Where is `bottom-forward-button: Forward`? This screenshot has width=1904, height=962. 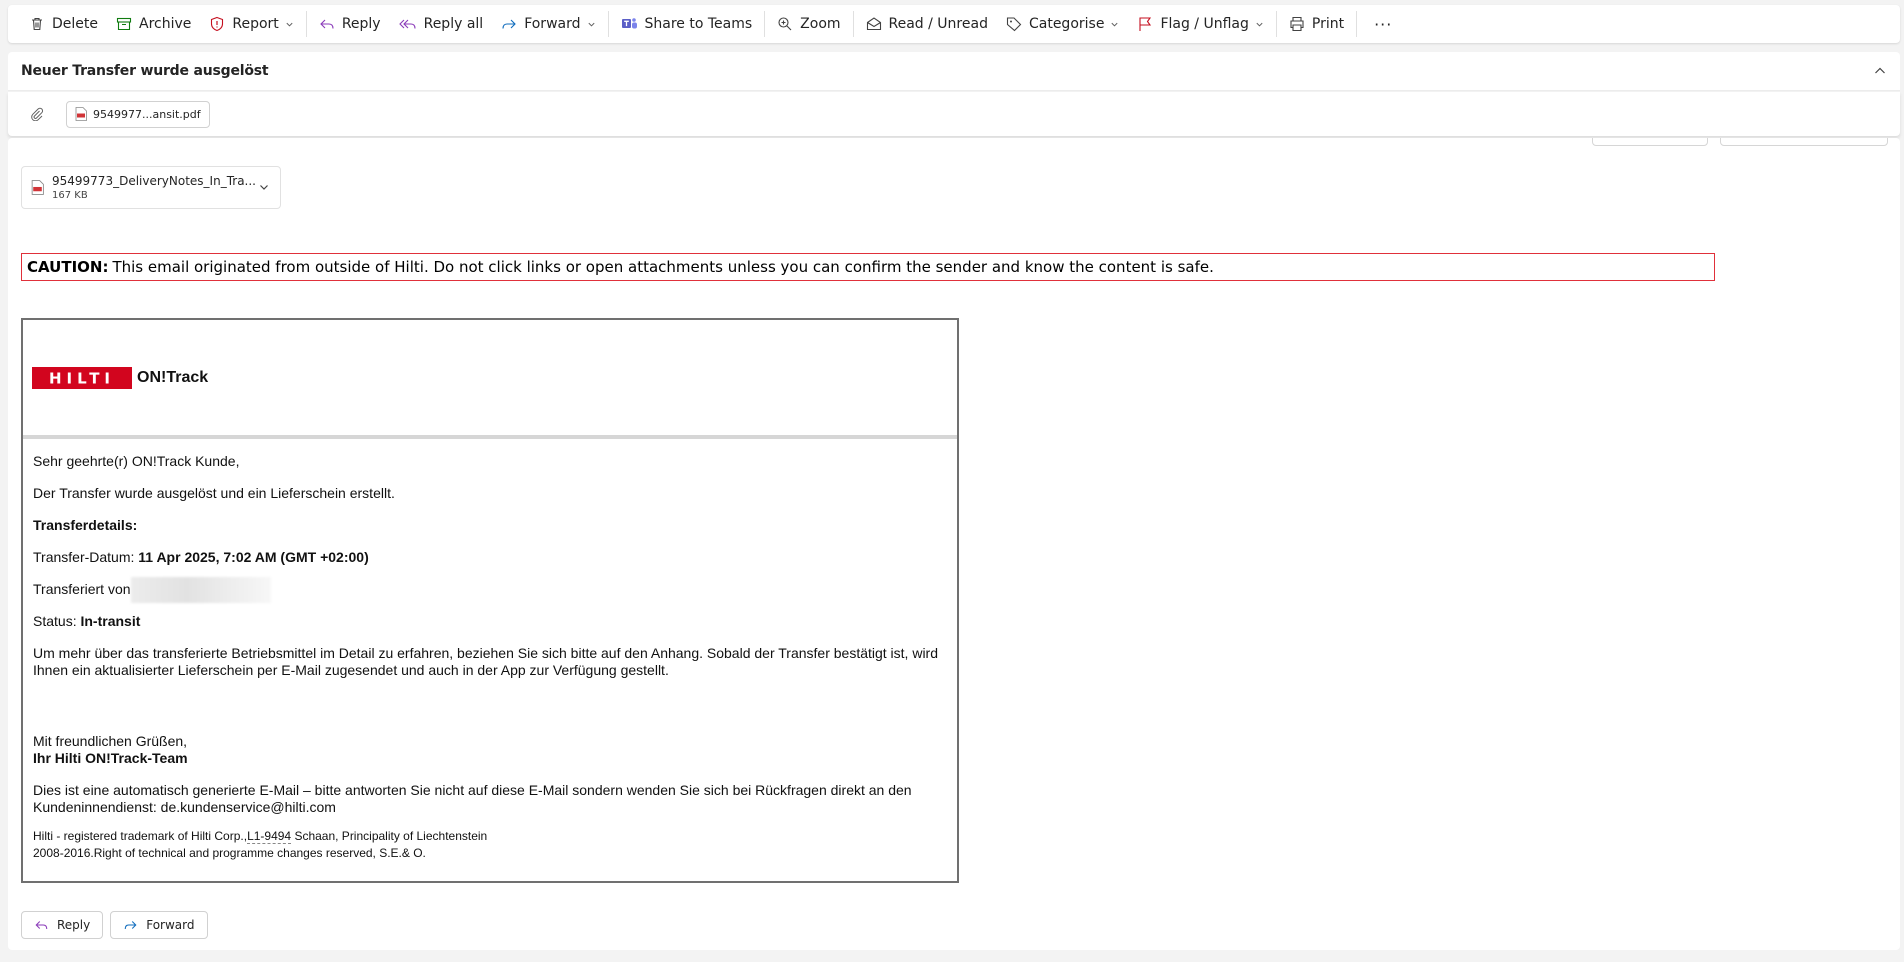 bottom-forward-button: Forward is located at coordinates (159, 925).